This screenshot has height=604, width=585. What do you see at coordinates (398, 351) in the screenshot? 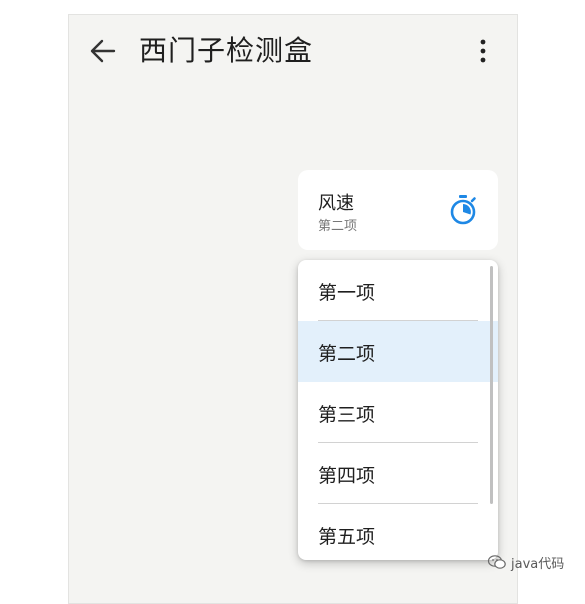
I see `dropdown-option-selected: 第二项` at bounding box center [398, 351].